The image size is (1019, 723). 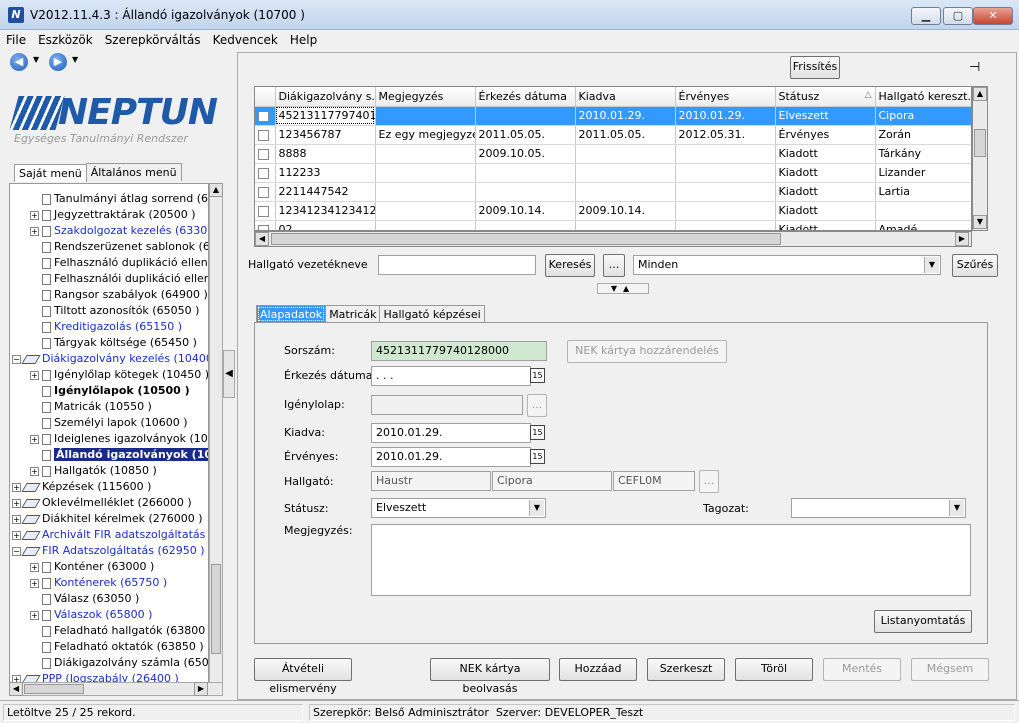 I want to click on forward-icon: ▶, so click(x=58, y=62).